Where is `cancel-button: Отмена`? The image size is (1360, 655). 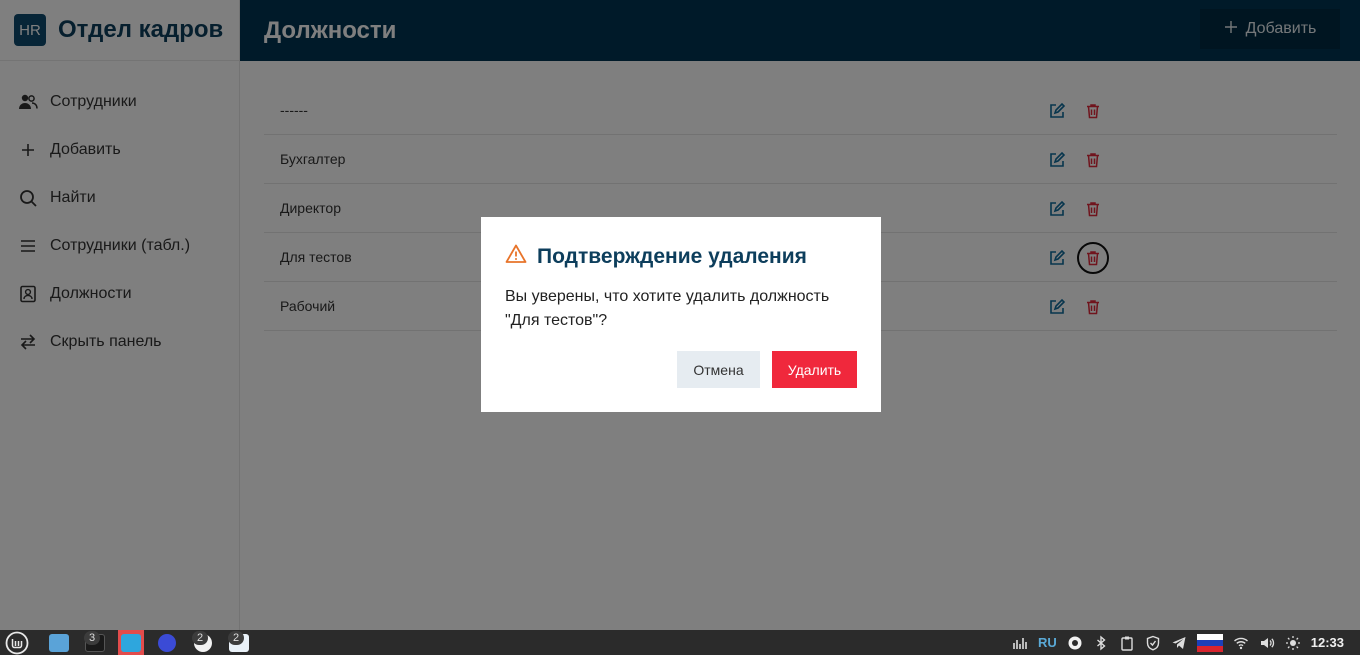 cancel-button: Отмена is located at coordinates (718, 369).